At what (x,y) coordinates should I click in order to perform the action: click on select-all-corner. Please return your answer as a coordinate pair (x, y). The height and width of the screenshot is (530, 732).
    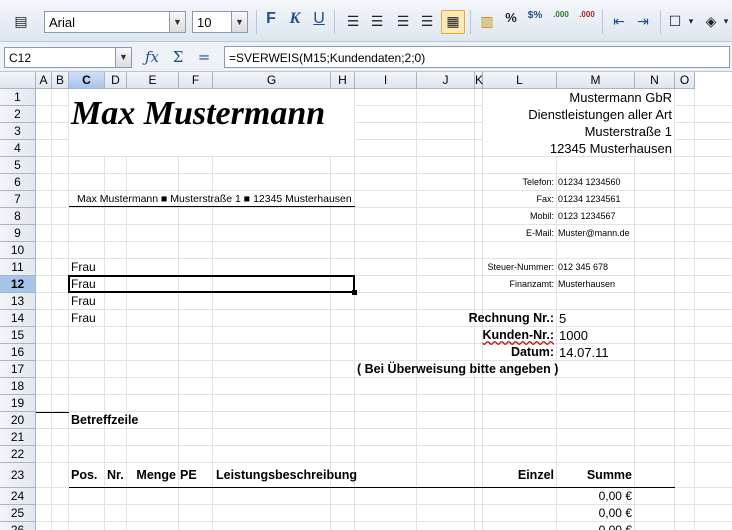
    Looking at the image, I should click on (18, 80).